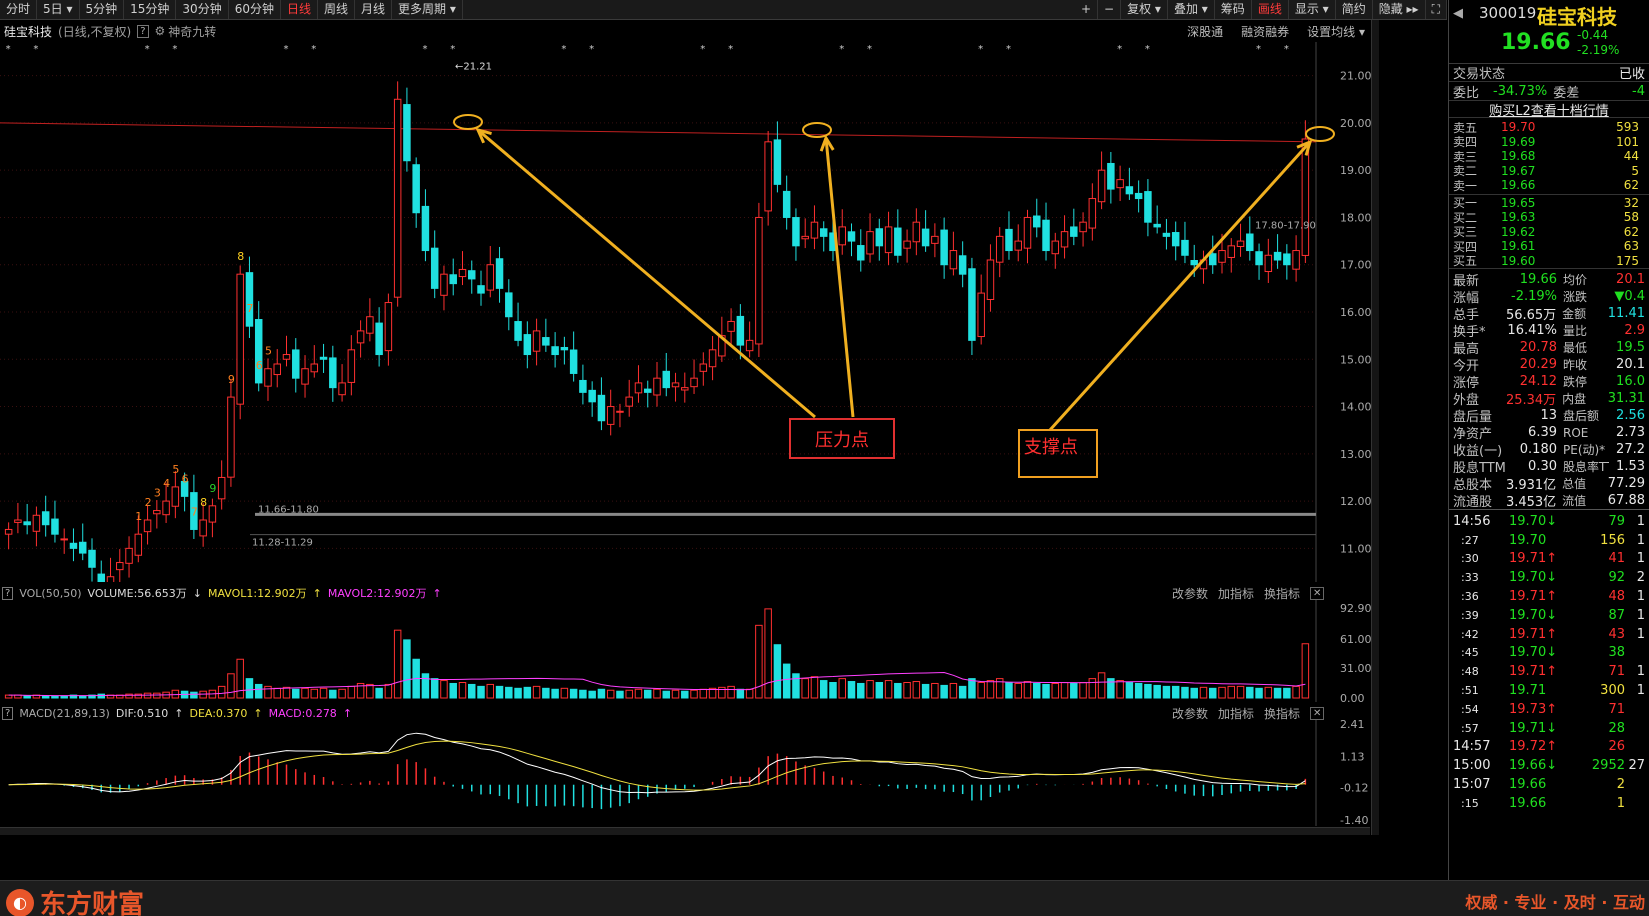  What do you see at coordinates (1144, 9) in the screenshot?
I see `adjust-dropdown: 复权 ▾` at bounding box center [1144, 9].